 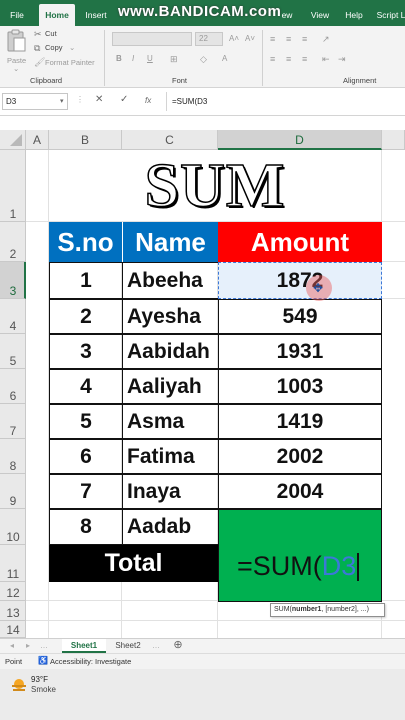 I want to click on row-header-14: 14, so click(x=13, y=629).